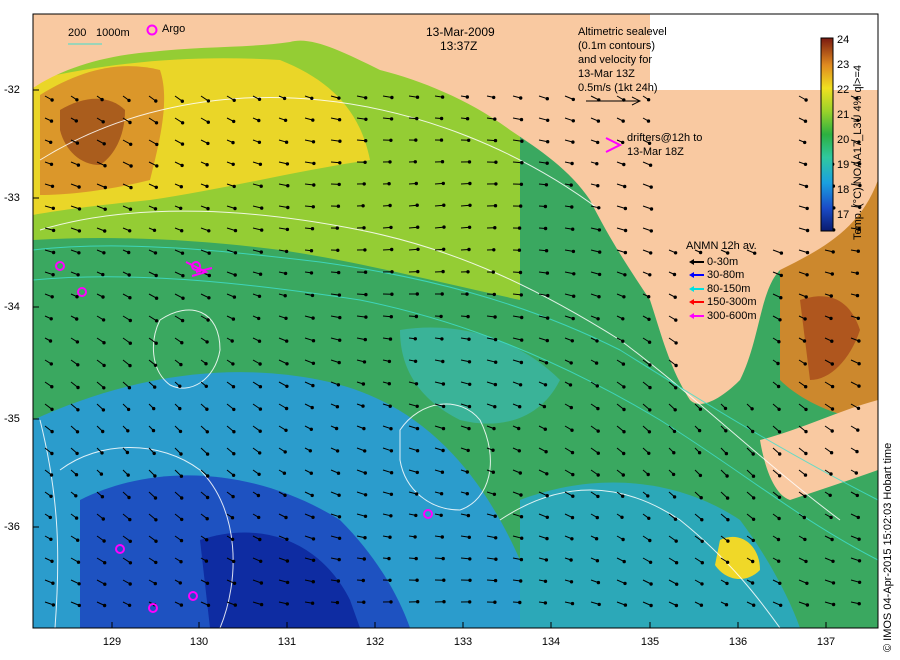  I want to click on map-date: 13-Mar-2009, so click(460, 32).